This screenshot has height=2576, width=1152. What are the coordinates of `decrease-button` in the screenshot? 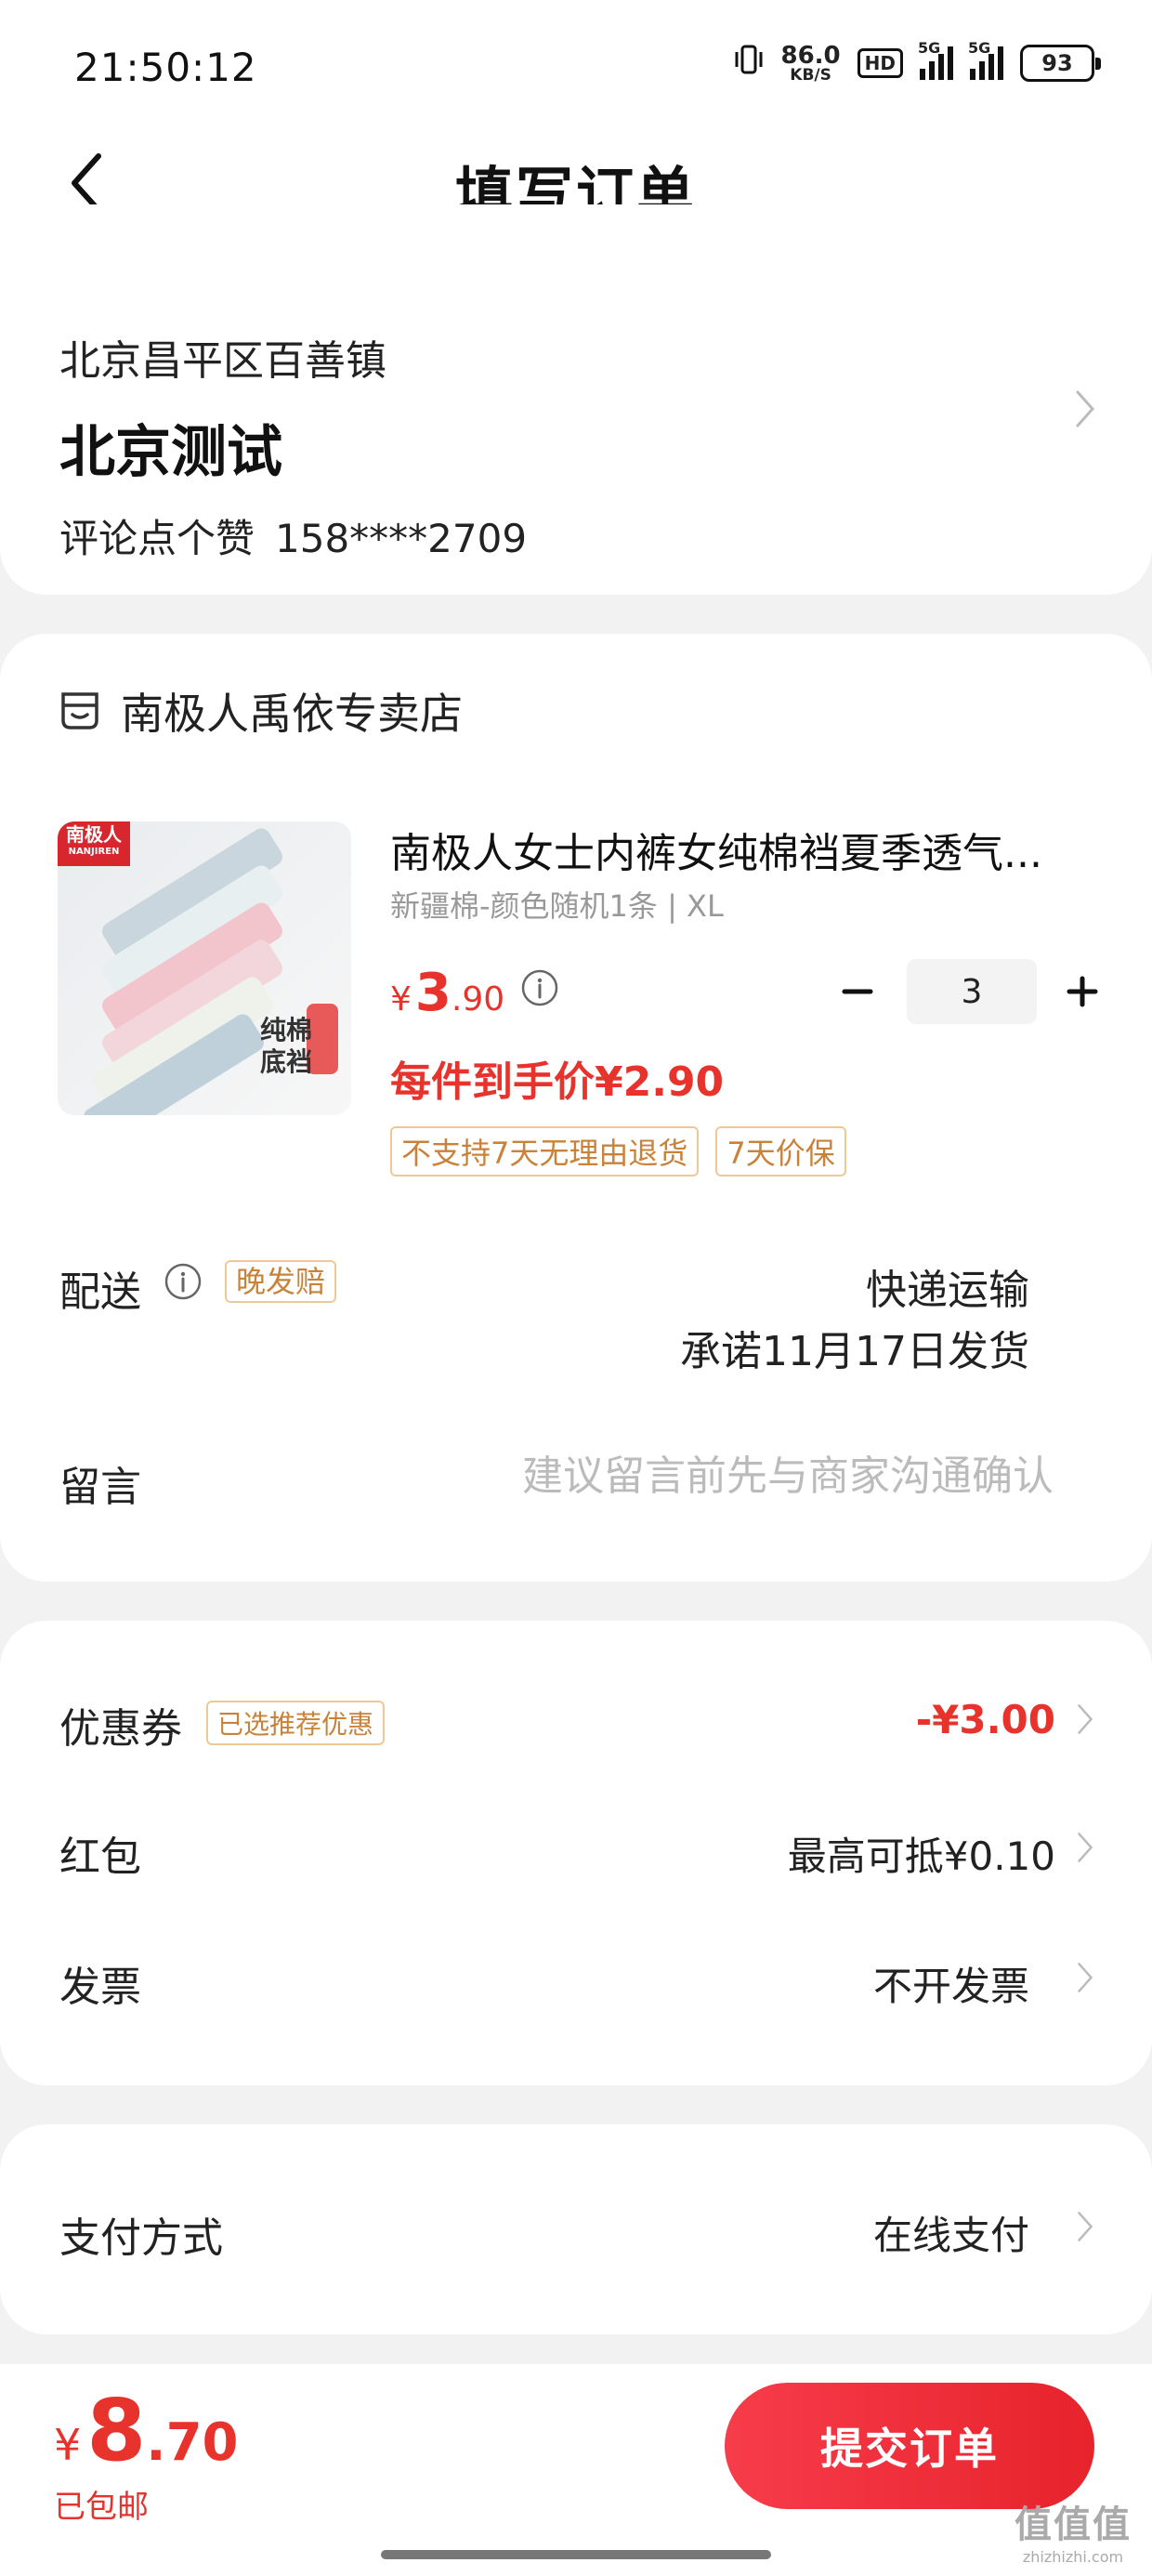 It's located at (857, 991).